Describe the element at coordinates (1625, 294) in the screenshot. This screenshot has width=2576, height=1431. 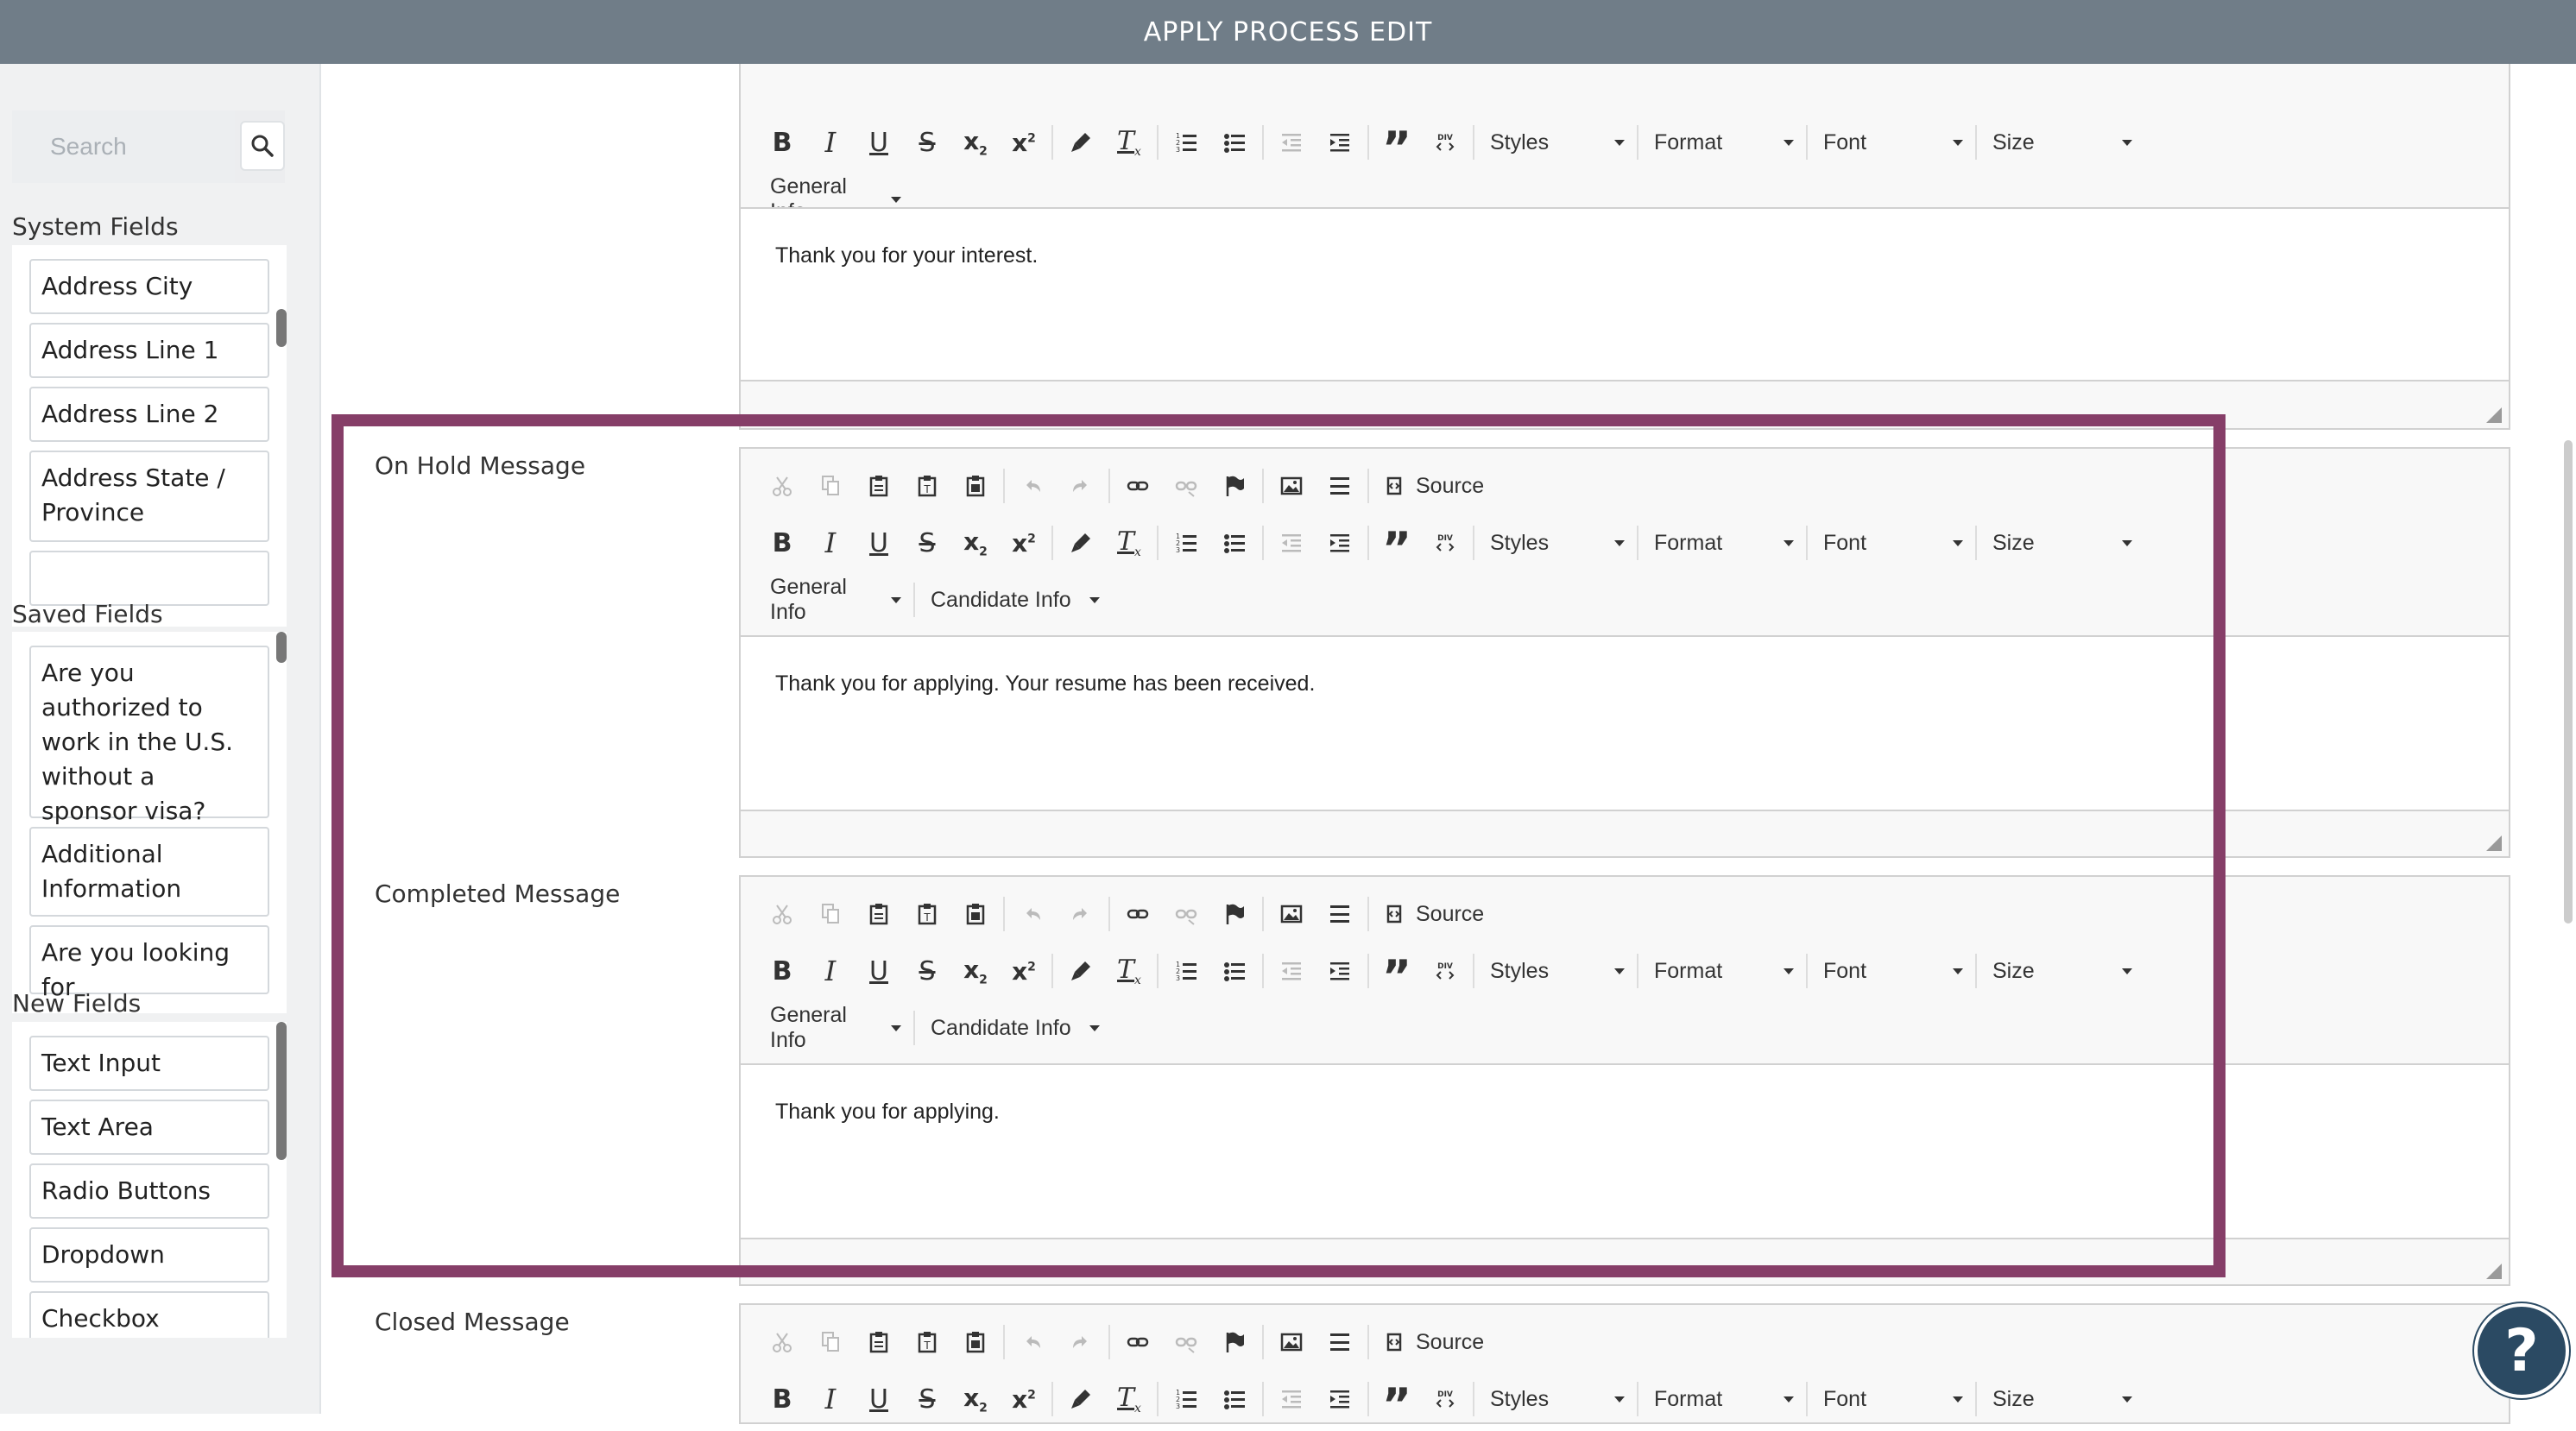
I see `editor-content: Thank you for your interest.` at that location.